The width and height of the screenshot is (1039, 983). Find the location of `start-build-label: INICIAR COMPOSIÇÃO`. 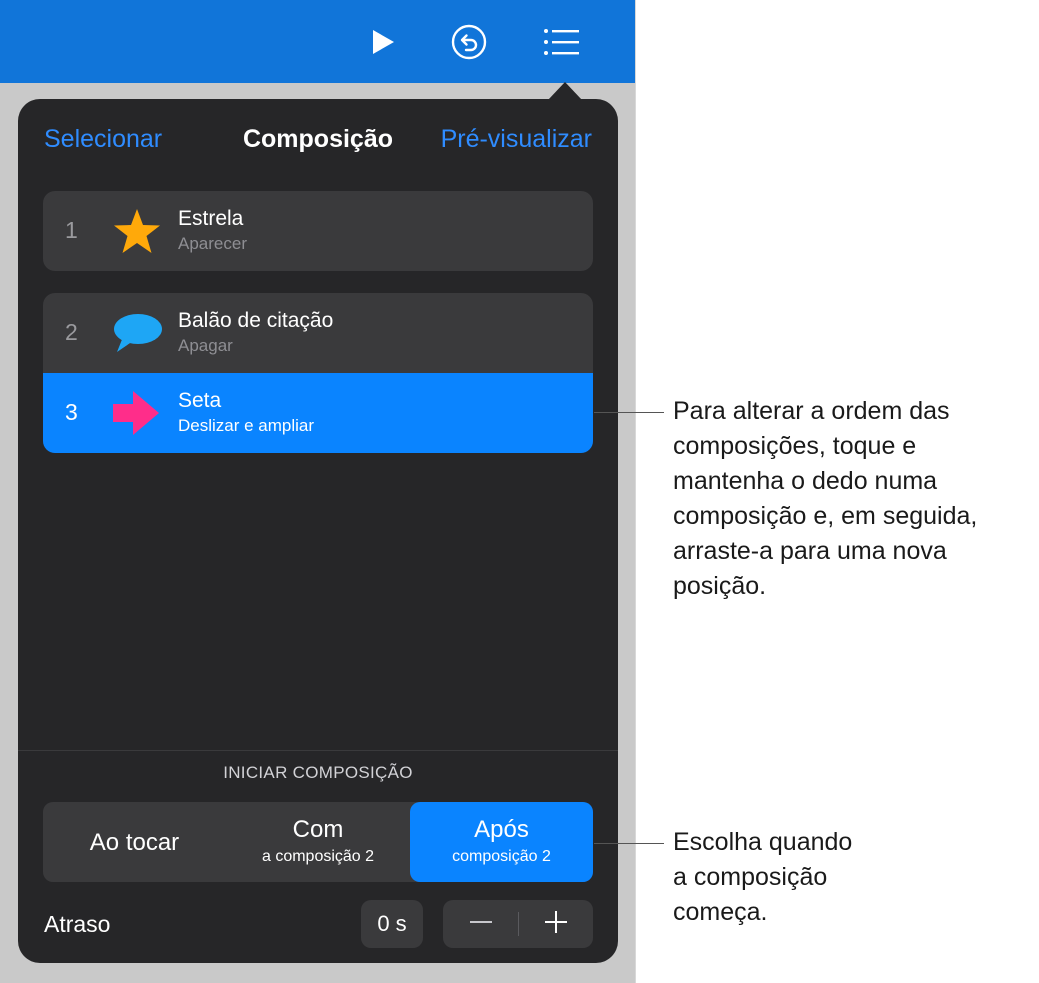

start-build-label: INICIAR COMPOSIÇÃO is located at coordinates (318, 772).